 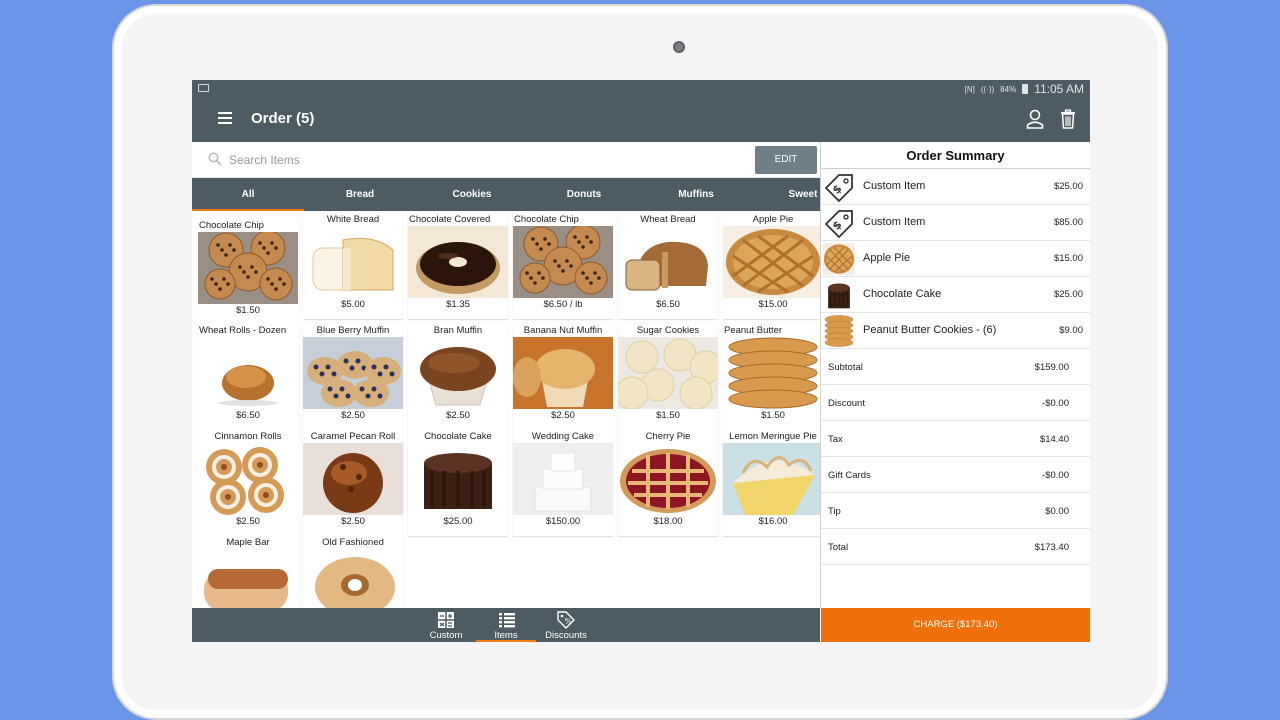 I want to click on nav-discounts-label: Discounts, so click(x=566, y=635).